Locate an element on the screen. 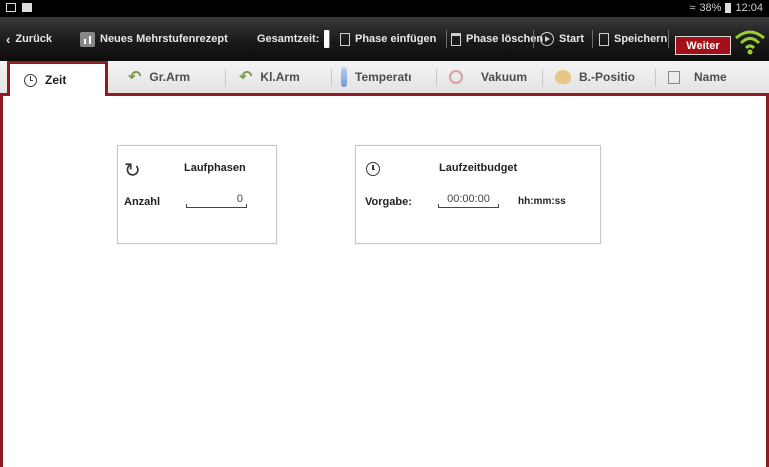  runtime-budget-title: Laufzeitbudget is located at coordinates (478, 168).